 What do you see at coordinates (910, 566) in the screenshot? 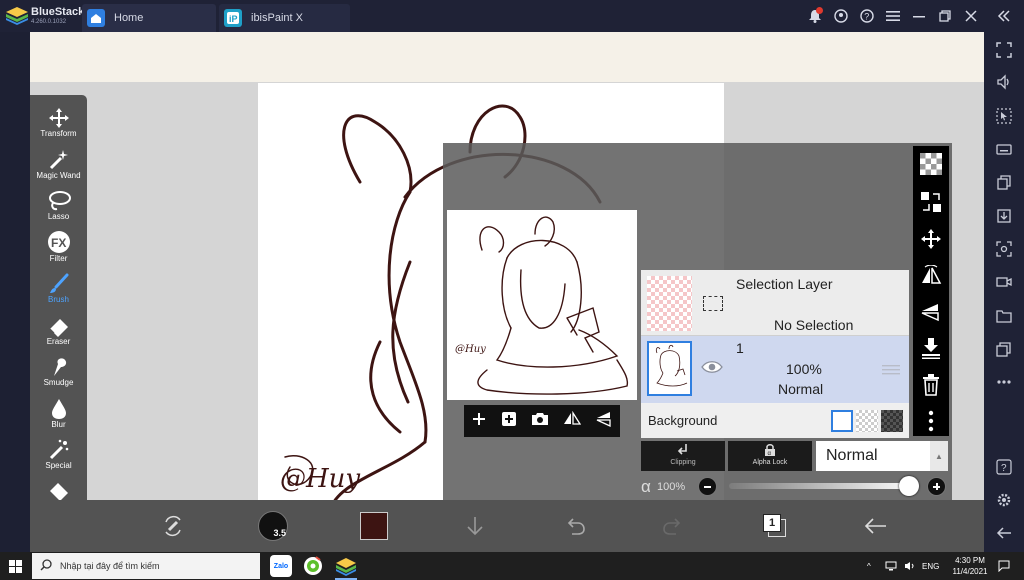
I see `tray-volume-icon` at bounding box center [910, 566].